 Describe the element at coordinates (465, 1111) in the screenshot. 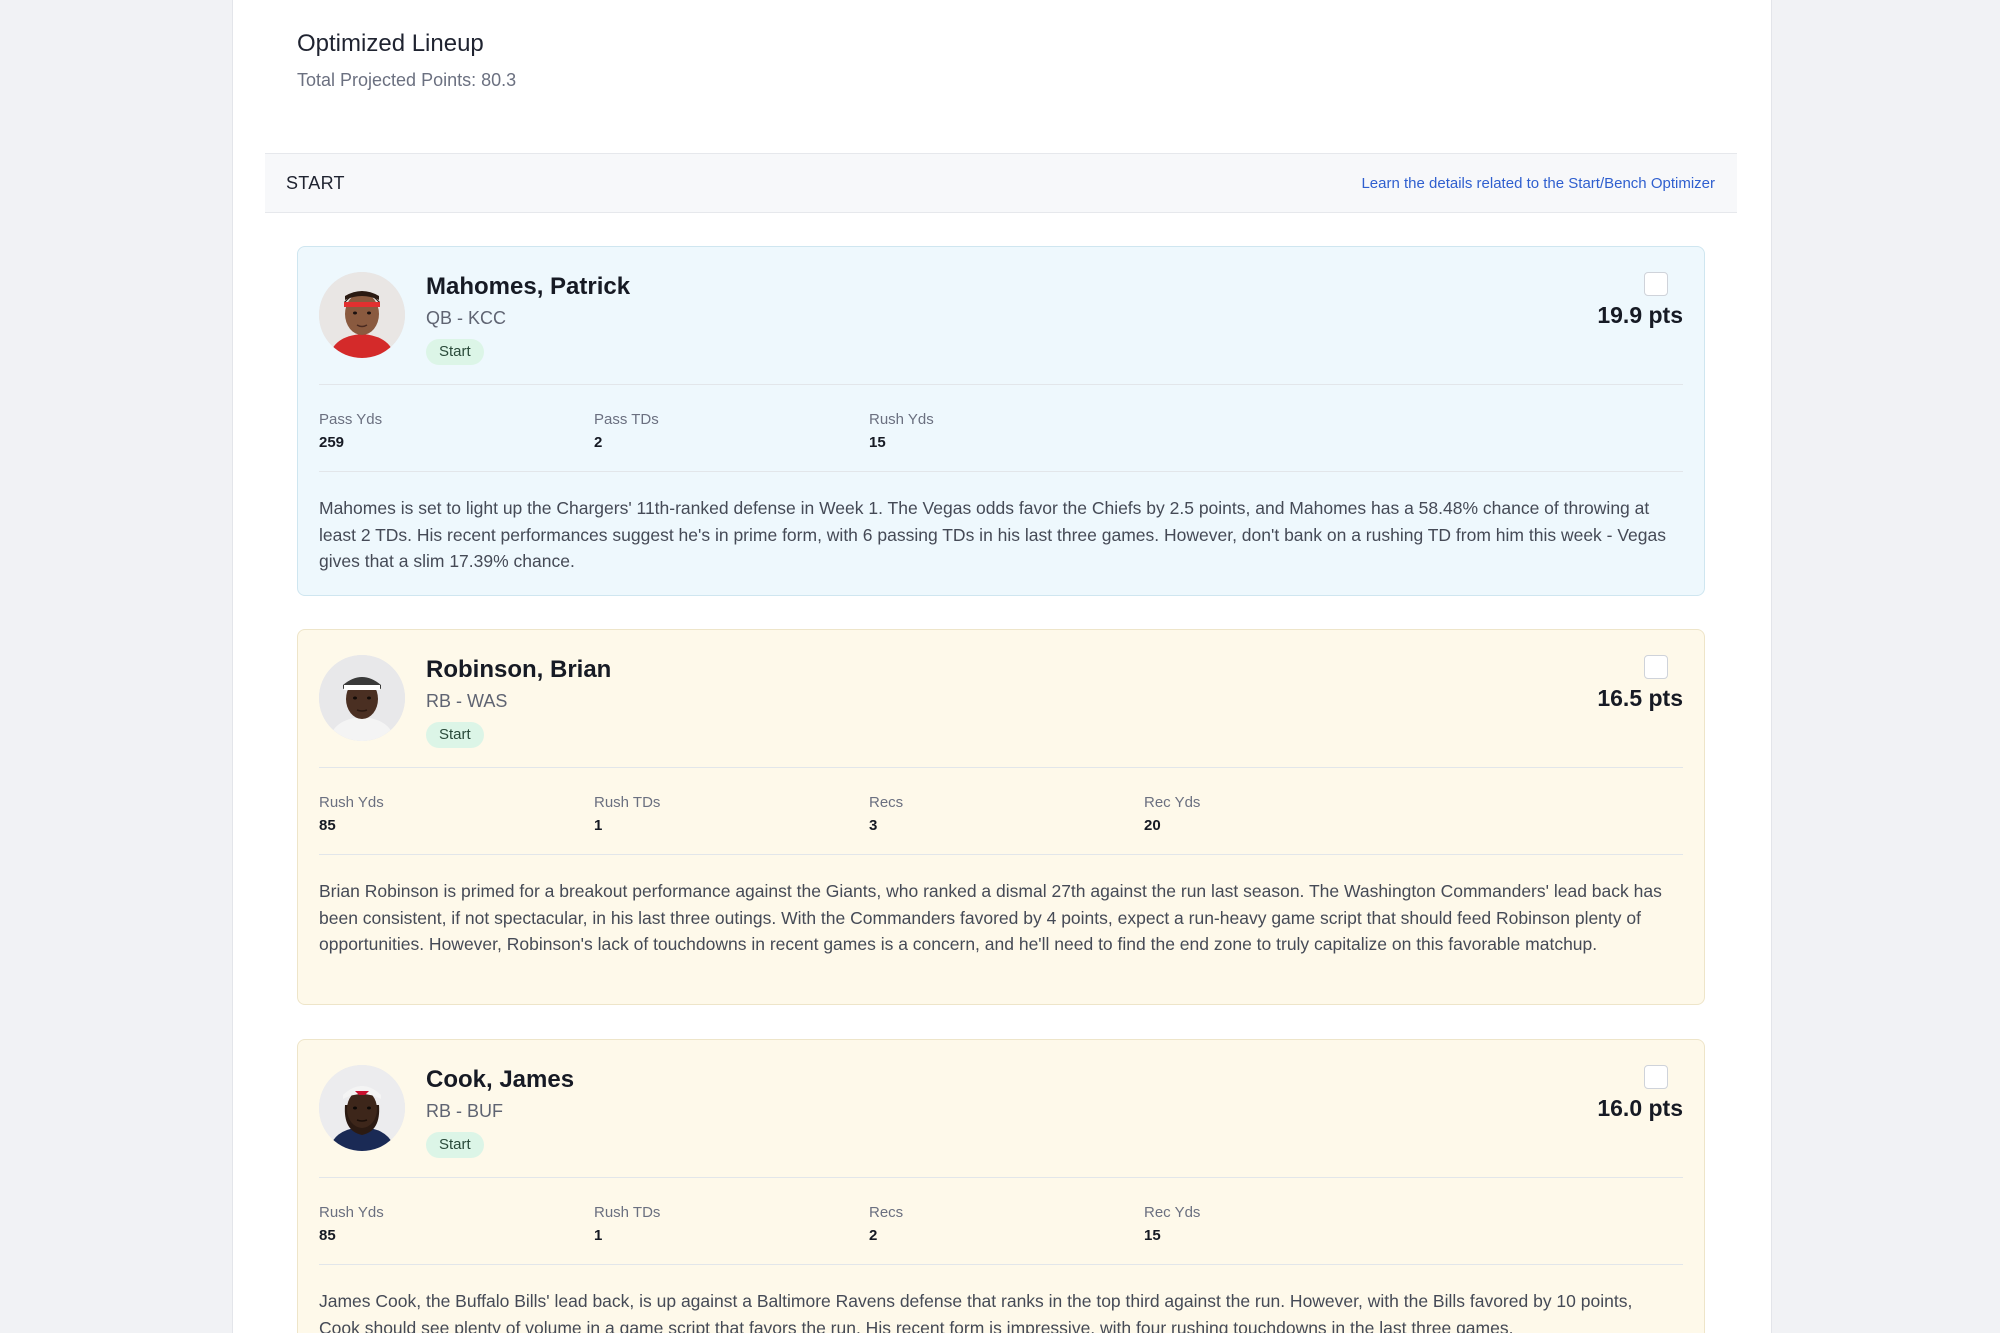

I see `player-position: RB - BUF` at that location.